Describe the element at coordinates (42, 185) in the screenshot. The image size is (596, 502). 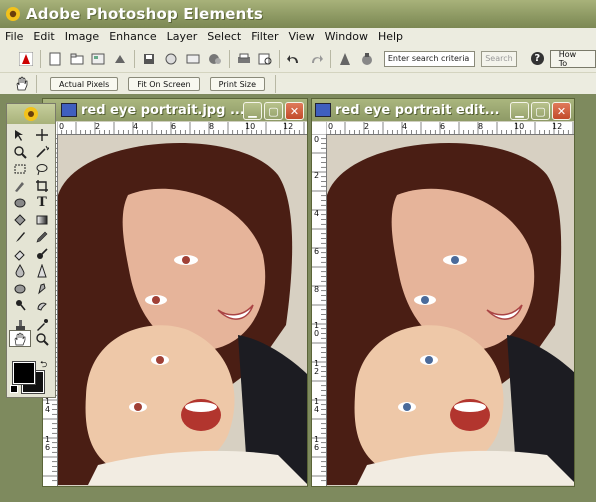
I see `crop-tool-icon` at that location.